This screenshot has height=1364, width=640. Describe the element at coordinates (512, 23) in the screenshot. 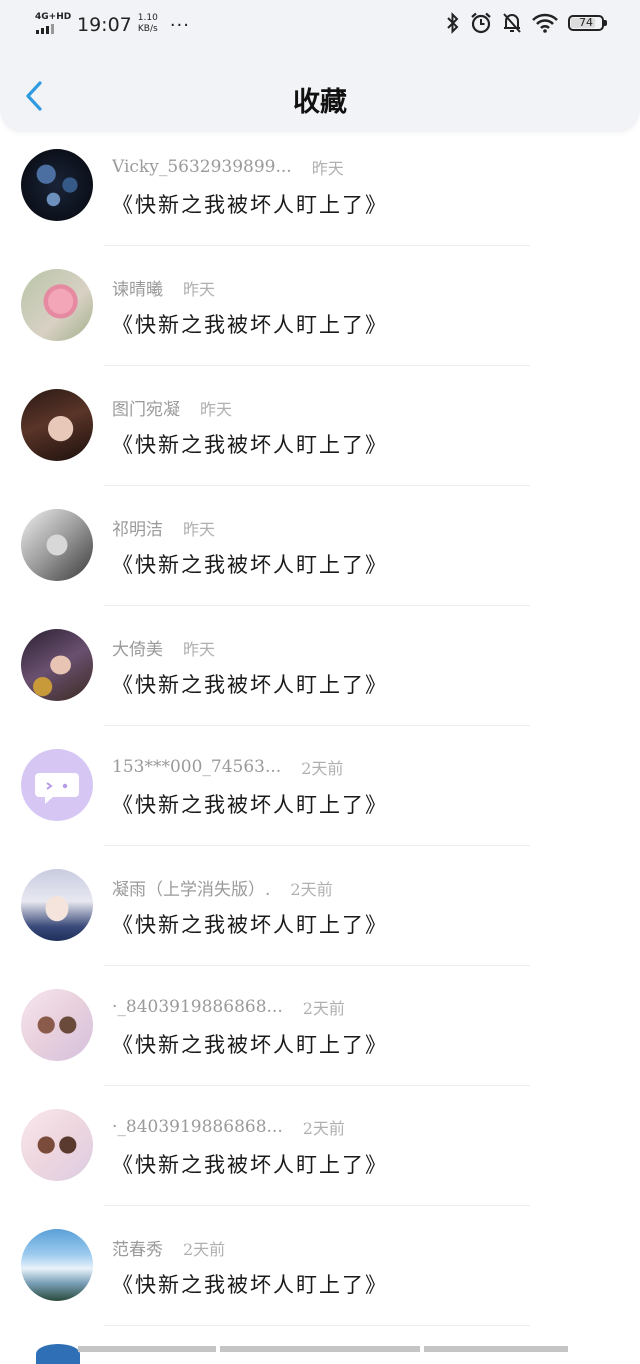

I see `mute-bell-icon` at that location.